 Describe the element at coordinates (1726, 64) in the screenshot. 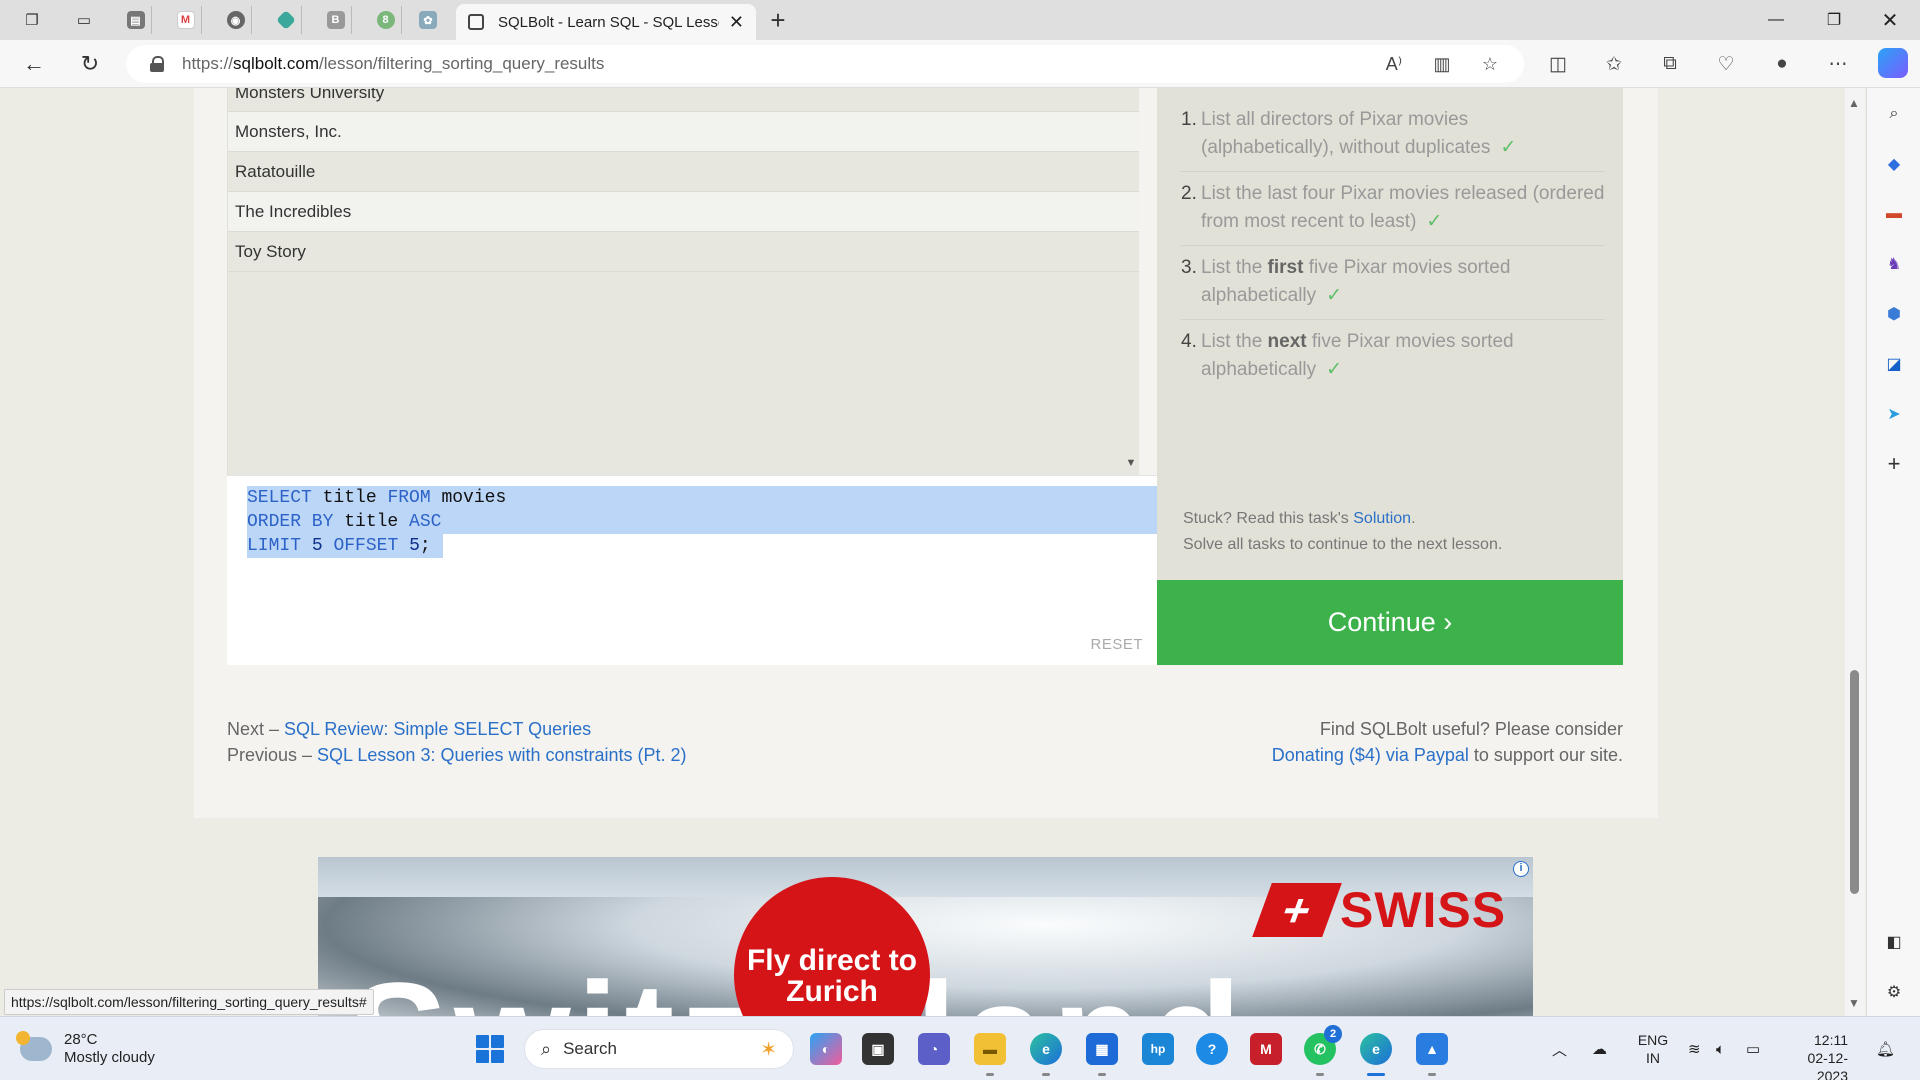

I see `browser-essentials-icon: ♡` at that location.